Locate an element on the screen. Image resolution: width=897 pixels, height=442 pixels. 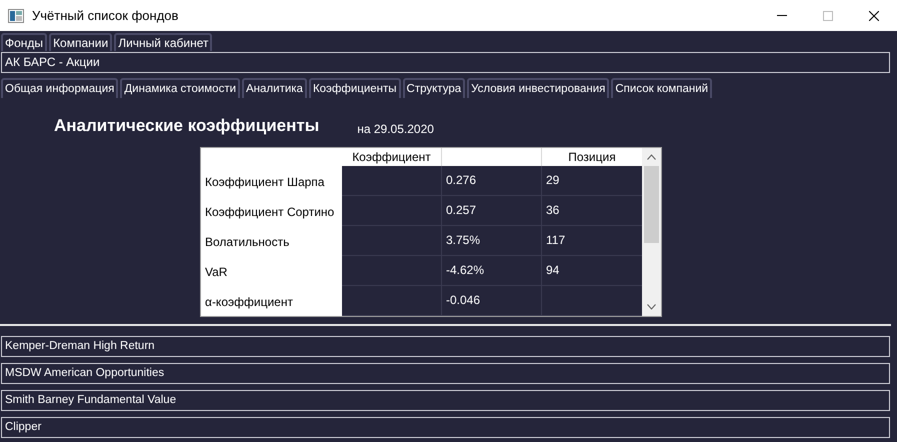
scroll-down-icon is located at coordinates (651, 307).